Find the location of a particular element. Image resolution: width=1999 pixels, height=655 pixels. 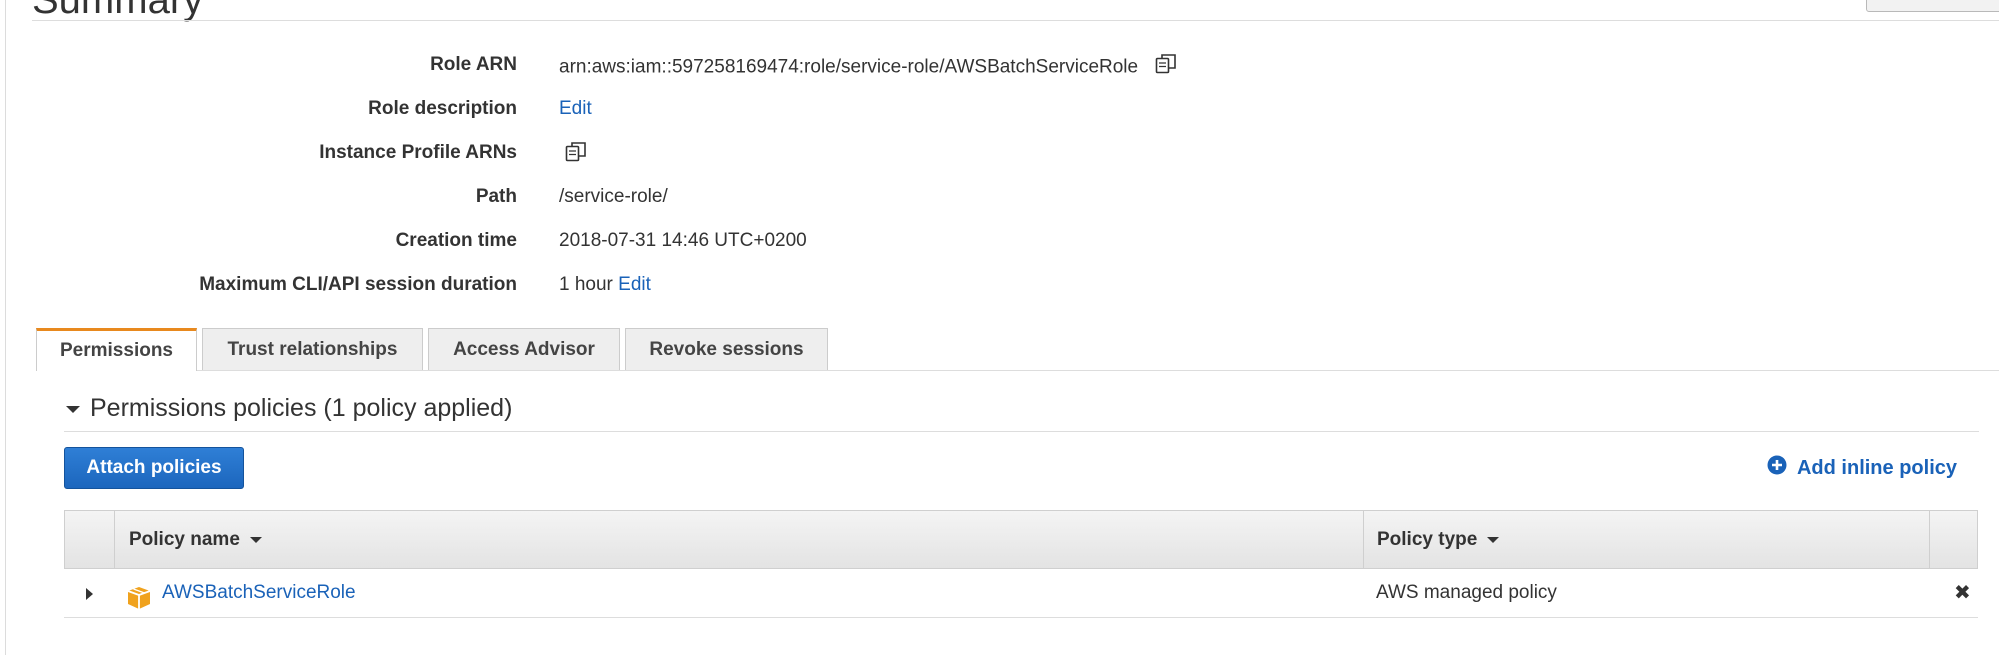

path-value: /service-role/ is located at coordinates (613, 196).